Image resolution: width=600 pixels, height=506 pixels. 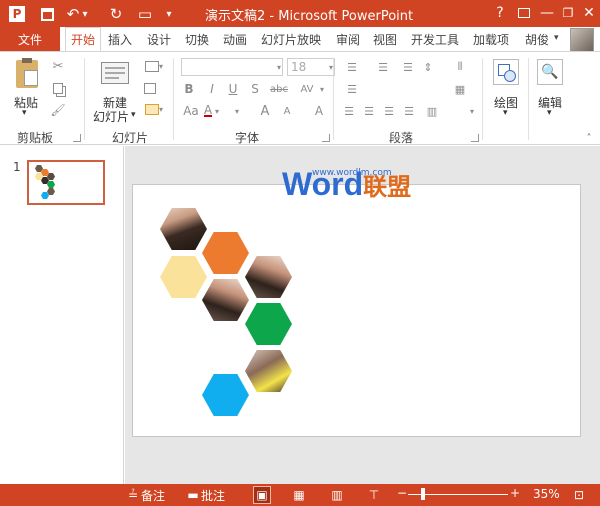 I want to click on smartart-chevron-down-icon: ▾, so click(x=472, y=111).